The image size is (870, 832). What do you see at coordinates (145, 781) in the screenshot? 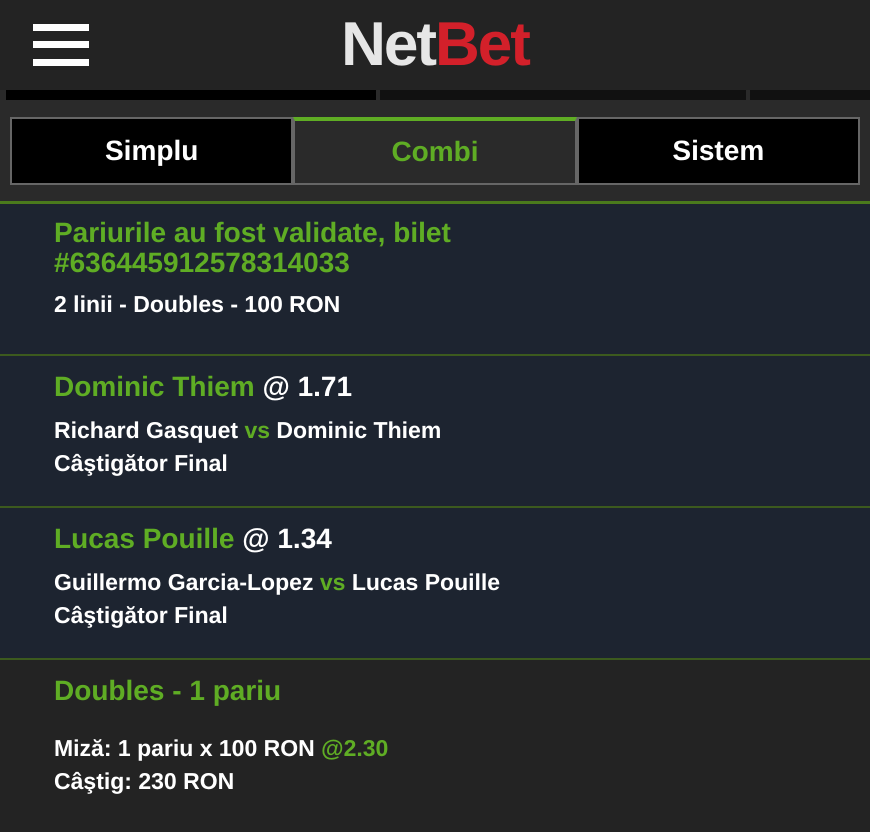
I see `winnings-text: Câştig: 230 RON` at bounding box center [145, 781].